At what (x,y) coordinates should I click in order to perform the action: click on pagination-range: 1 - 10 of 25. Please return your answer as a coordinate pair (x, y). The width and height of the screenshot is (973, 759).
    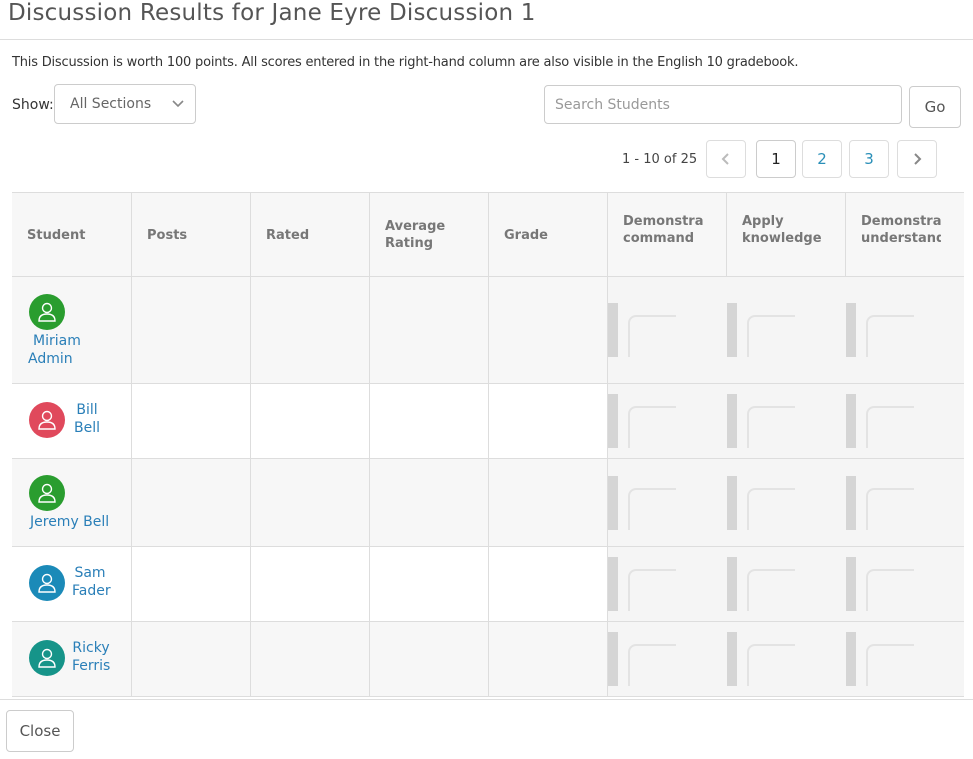
    Looking at the image, I should click on (660, 159).